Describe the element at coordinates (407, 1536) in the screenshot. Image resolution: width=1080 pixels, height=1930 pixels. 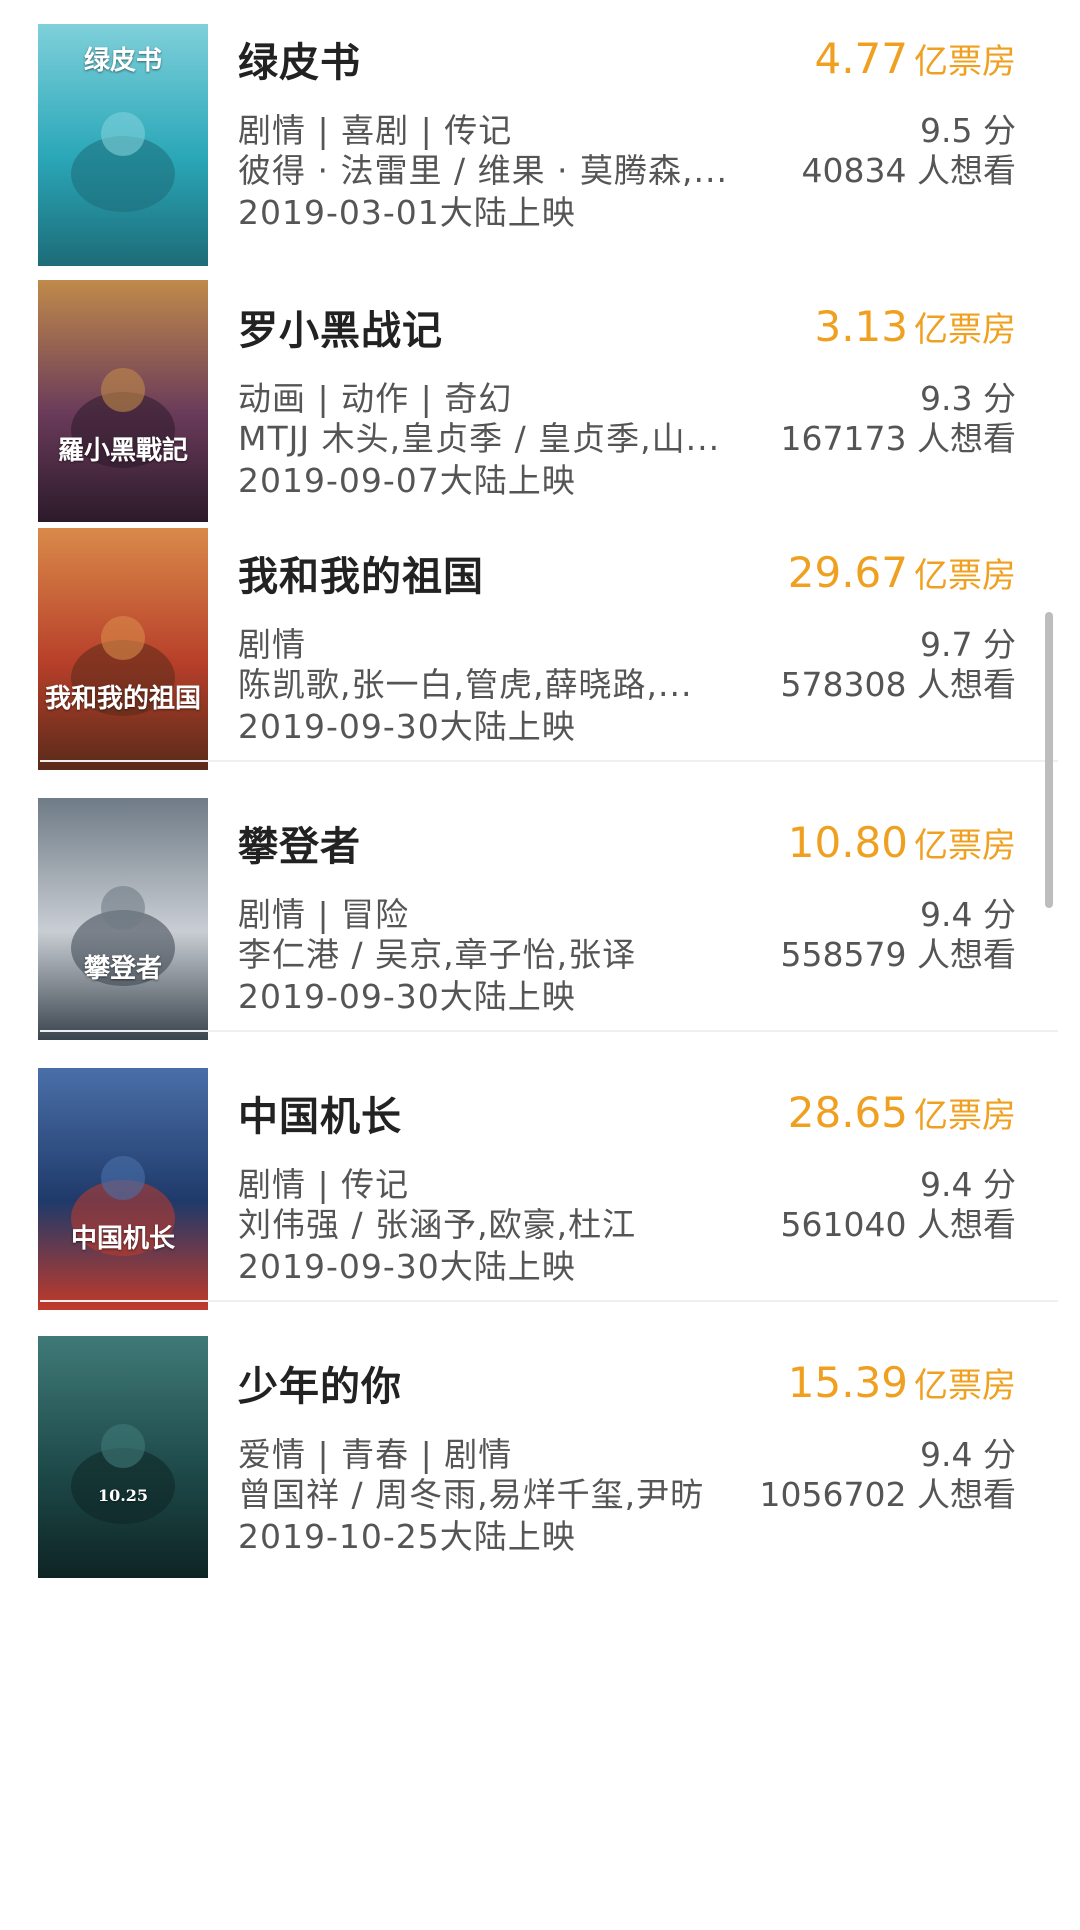
I see `release-date: 2019-10-25大陆上映` at that location.